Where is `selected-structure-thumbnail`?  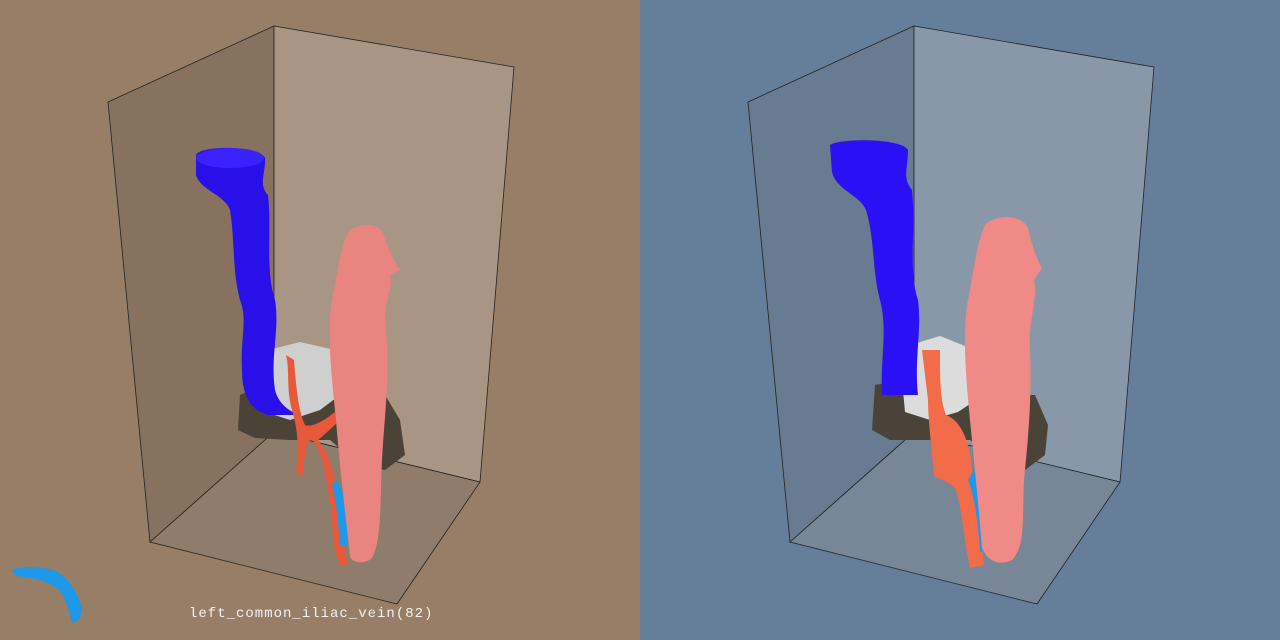
selected-structure-thumbnail is located at coordinates (46, 595).